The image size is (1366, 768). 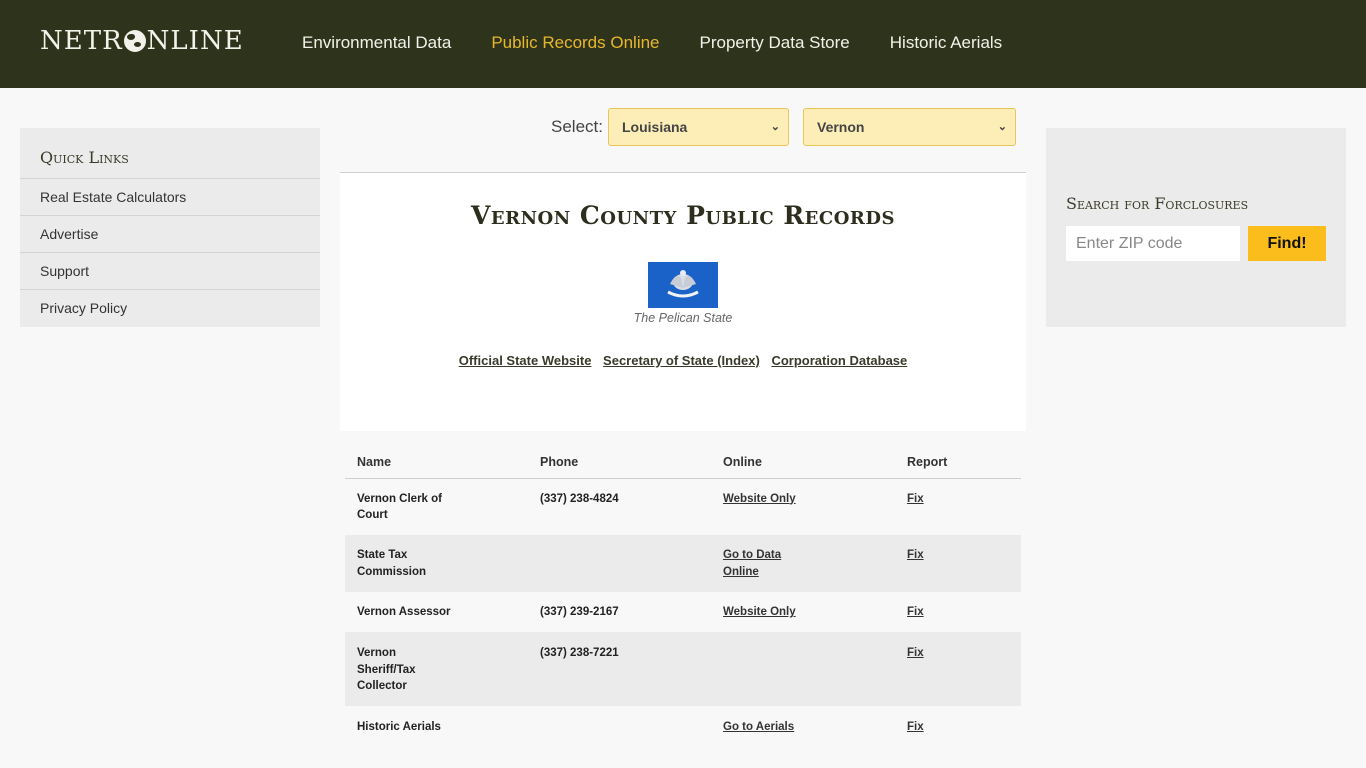 What do you see at coordinates (392, 563) in the screenshot?
I see `cell-name: State Tax Commission` at bounding box center [392, 563].